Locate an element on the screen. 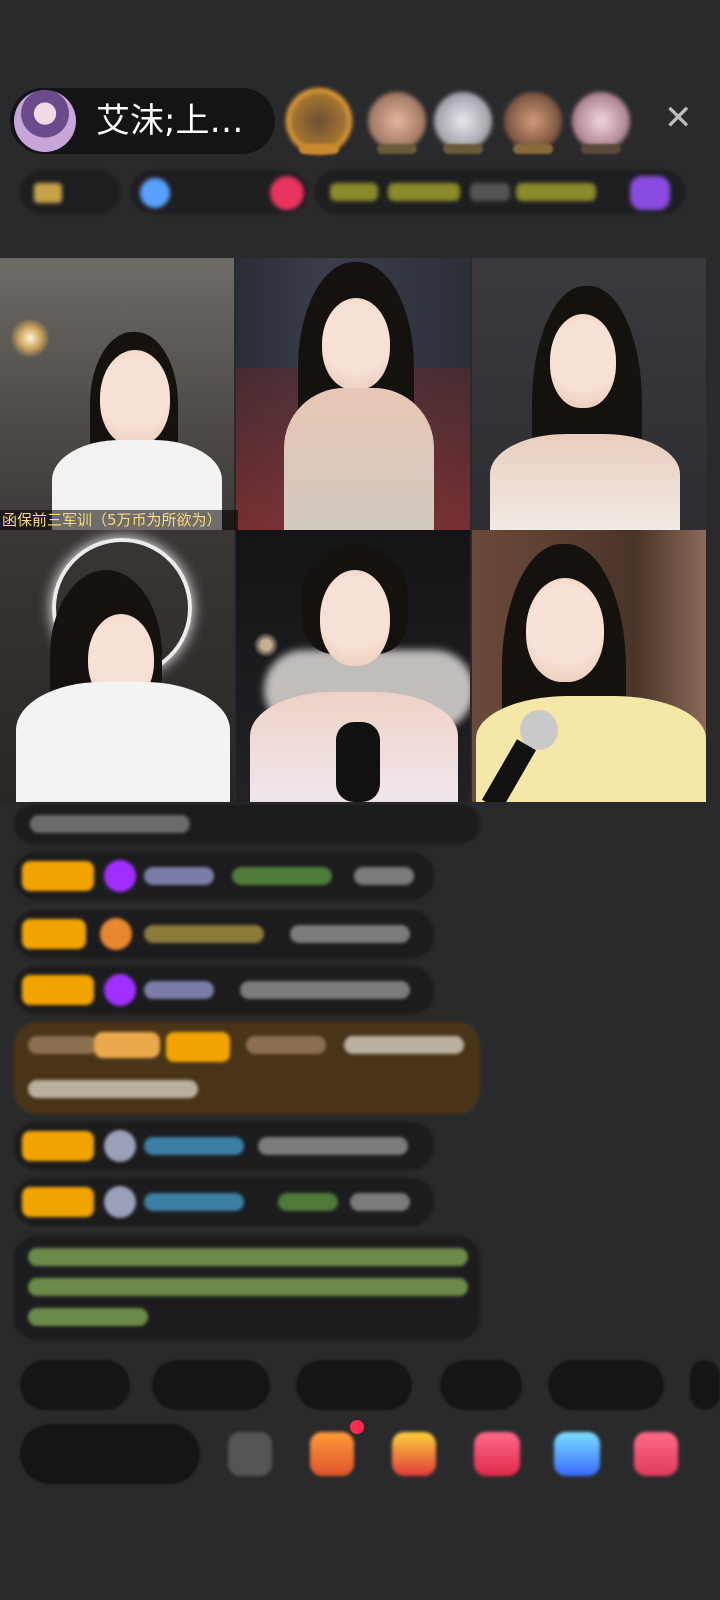 The height and width of the screenshot is (1600, 720). heart-gift-icon is located at coordinates (497, 1454).